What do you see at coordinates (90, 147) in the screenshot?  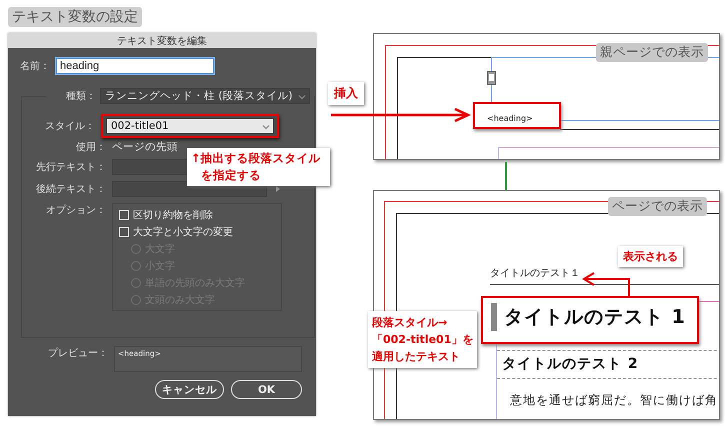 I see `field-label: 使用：` at bounding box center [90, 147].